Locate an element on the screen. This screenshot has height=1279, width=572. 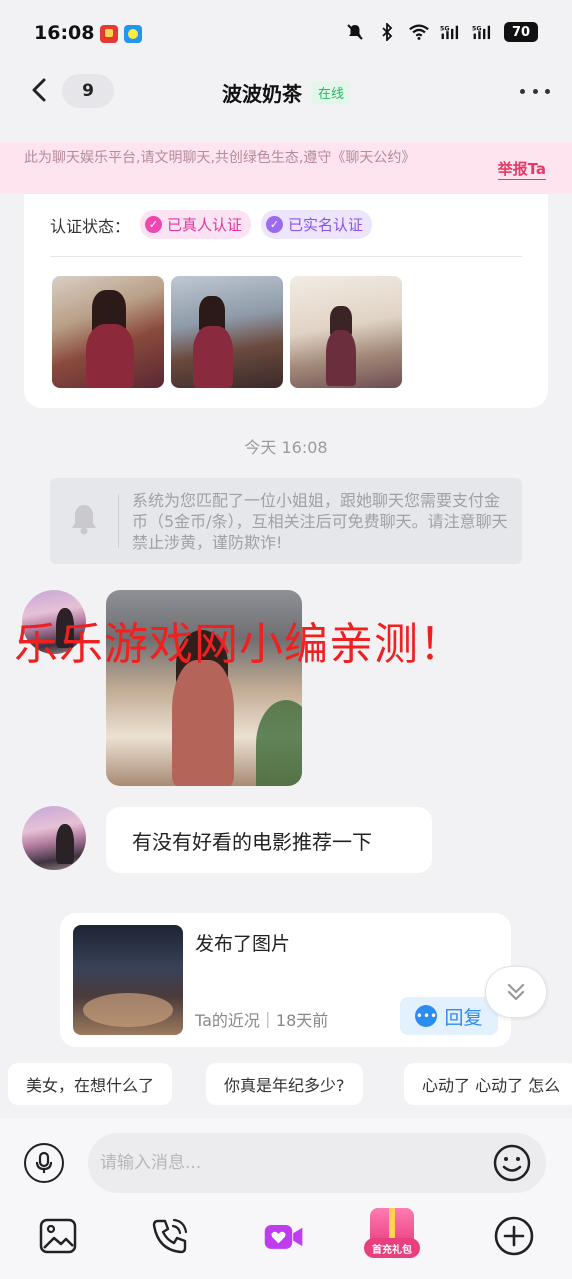
moment-meta: Ta的近况｜18天前 is located at coordinates (262, 1020).